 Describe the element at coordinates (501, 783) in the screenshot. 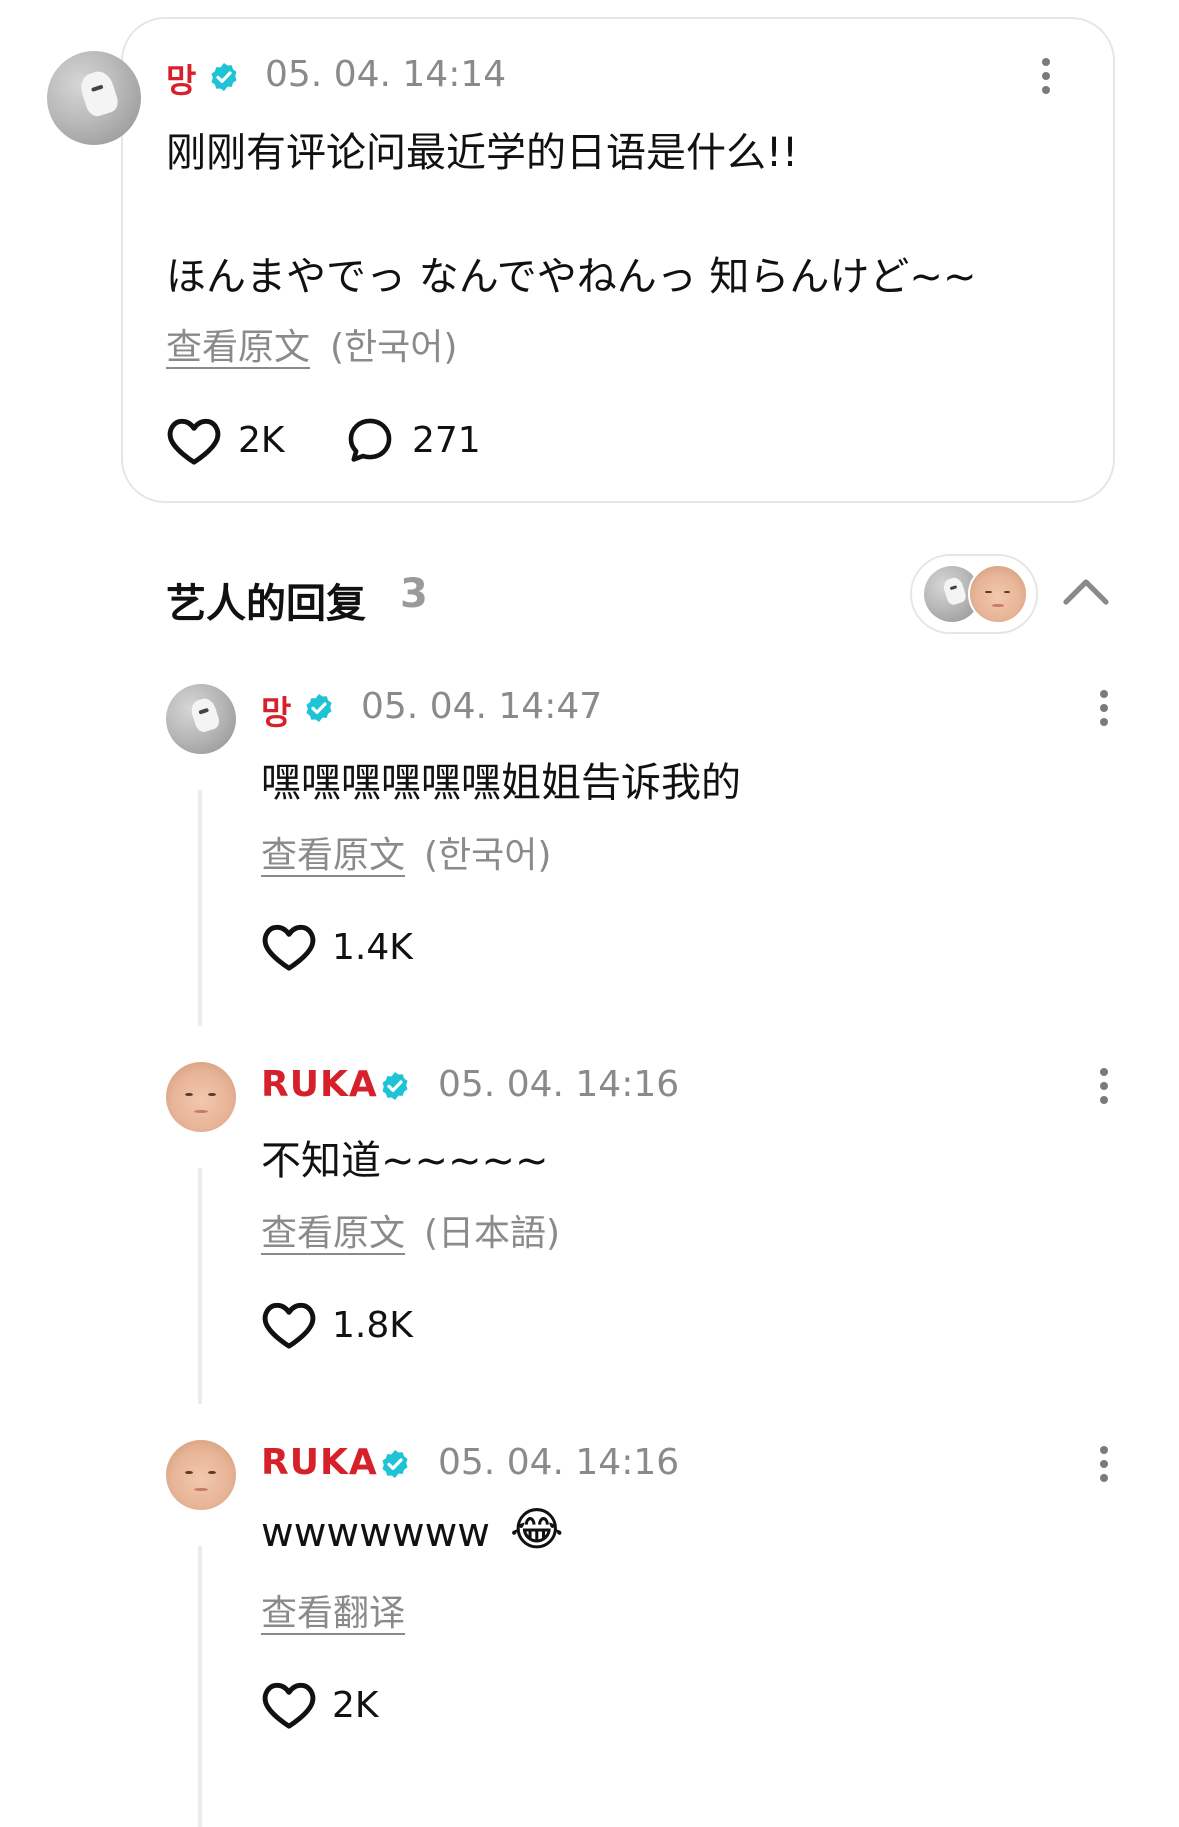

I see `reply-text: 嘿嘿嘿嘿嘿嘿姐姐告诉我的` at that location.